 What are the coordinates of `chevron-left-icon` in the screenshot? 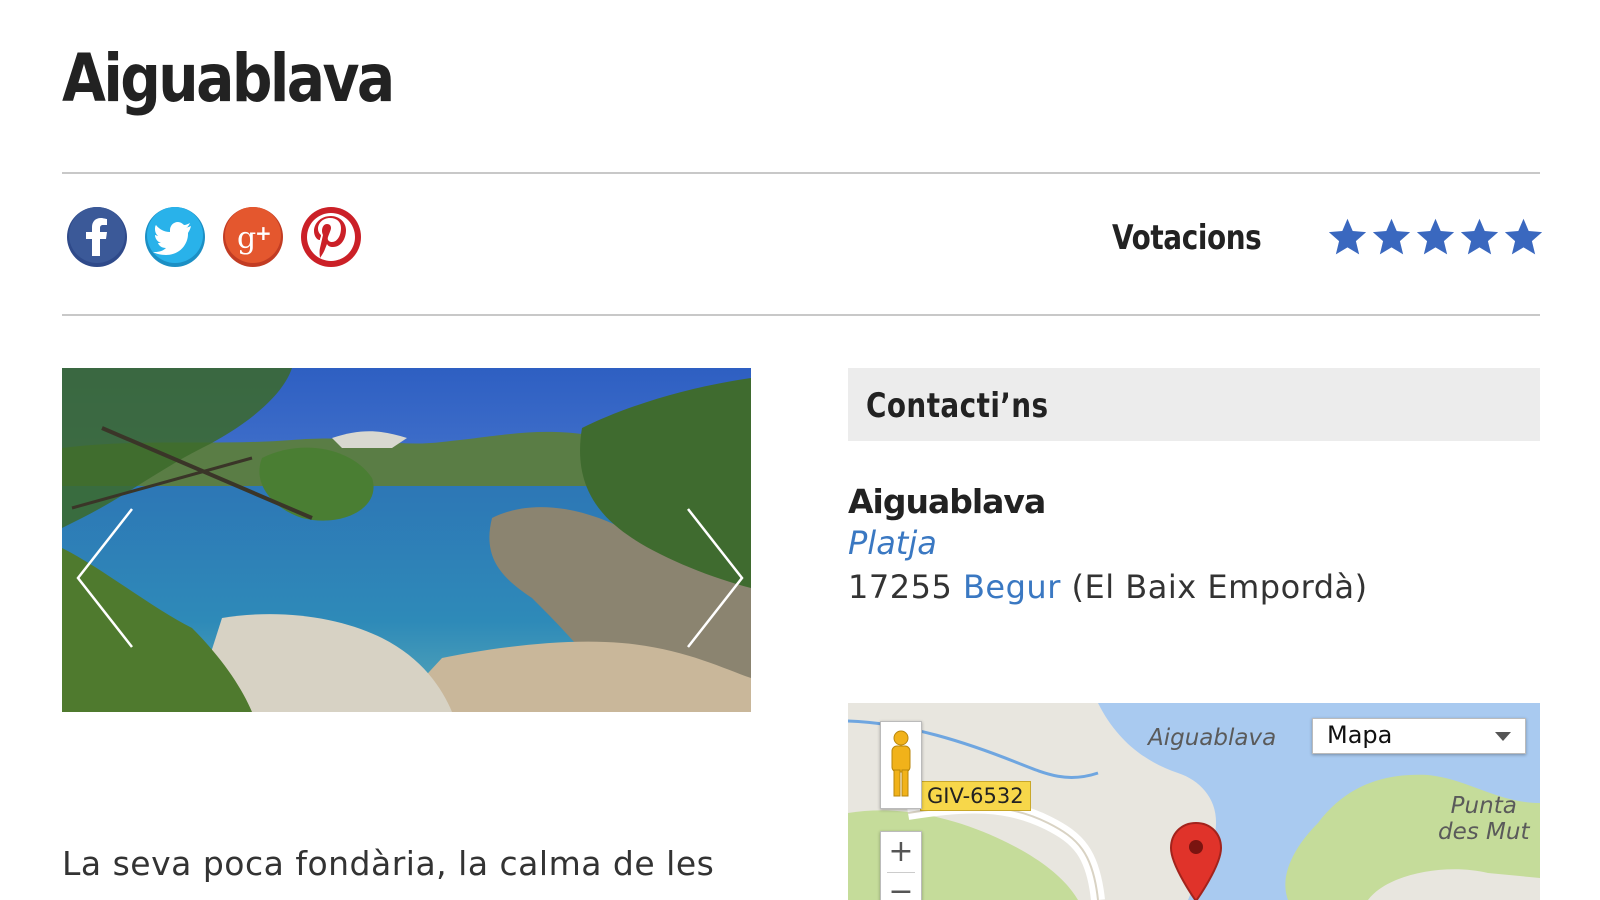 It's located at (104, 578).